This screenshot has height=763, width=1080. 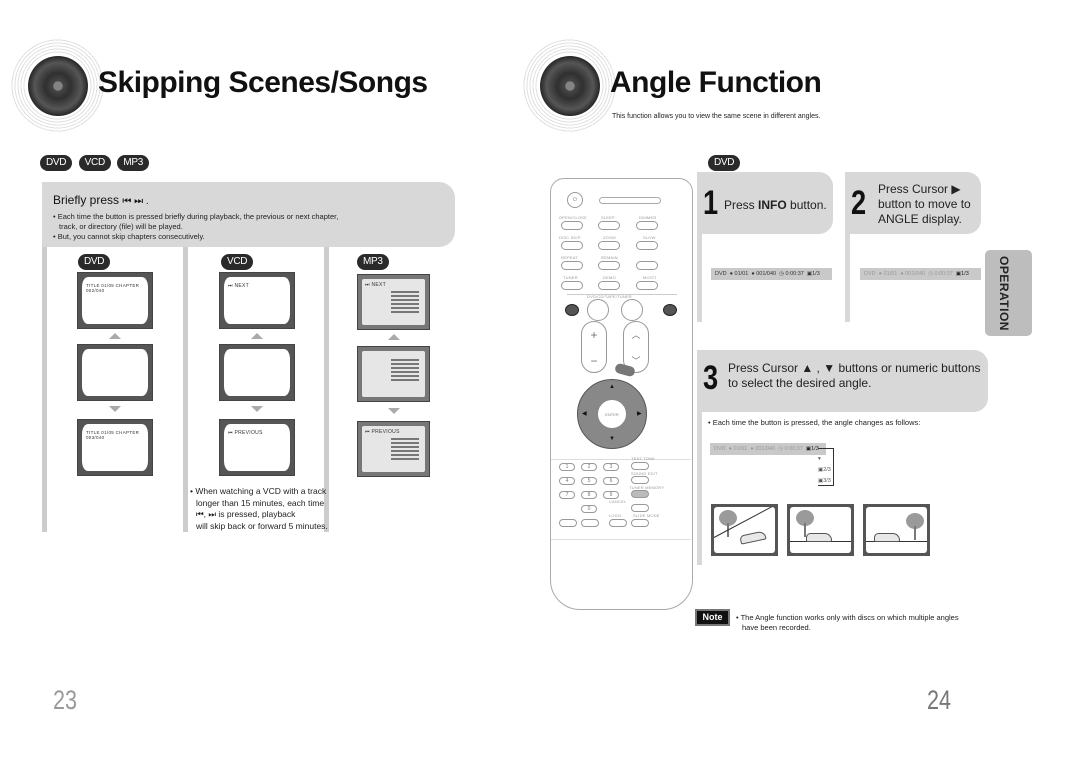 What do you see at coordinates (699, 278) in the screenshot?
I see `step-1-rail` at bounding box center [699, 278].